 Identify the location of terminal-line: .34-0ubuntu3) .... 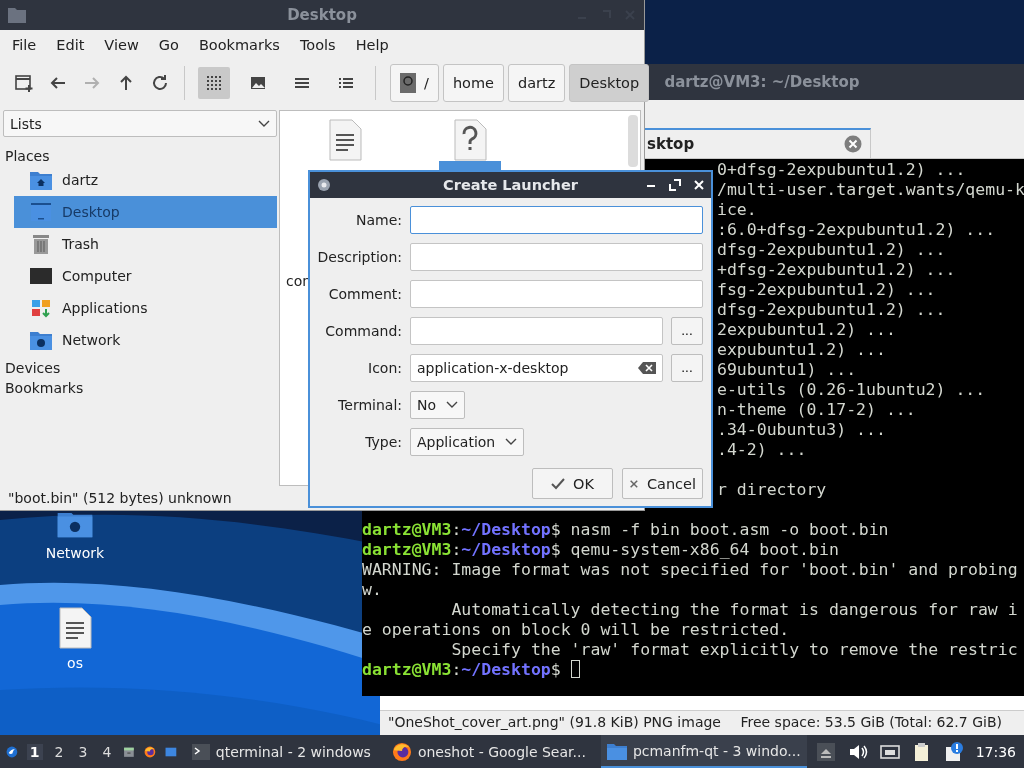
(801, 430).